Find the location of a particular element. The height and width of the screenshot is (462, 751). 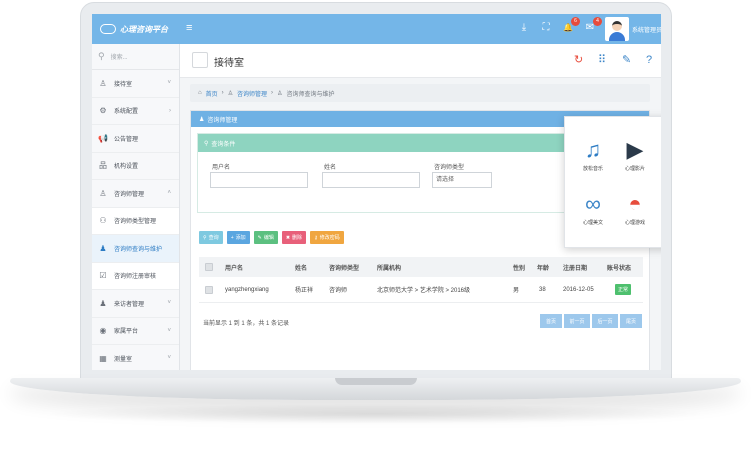

sidebar-item: ♟ 来访者管理 ˅ is located at coordinates (135, 304).